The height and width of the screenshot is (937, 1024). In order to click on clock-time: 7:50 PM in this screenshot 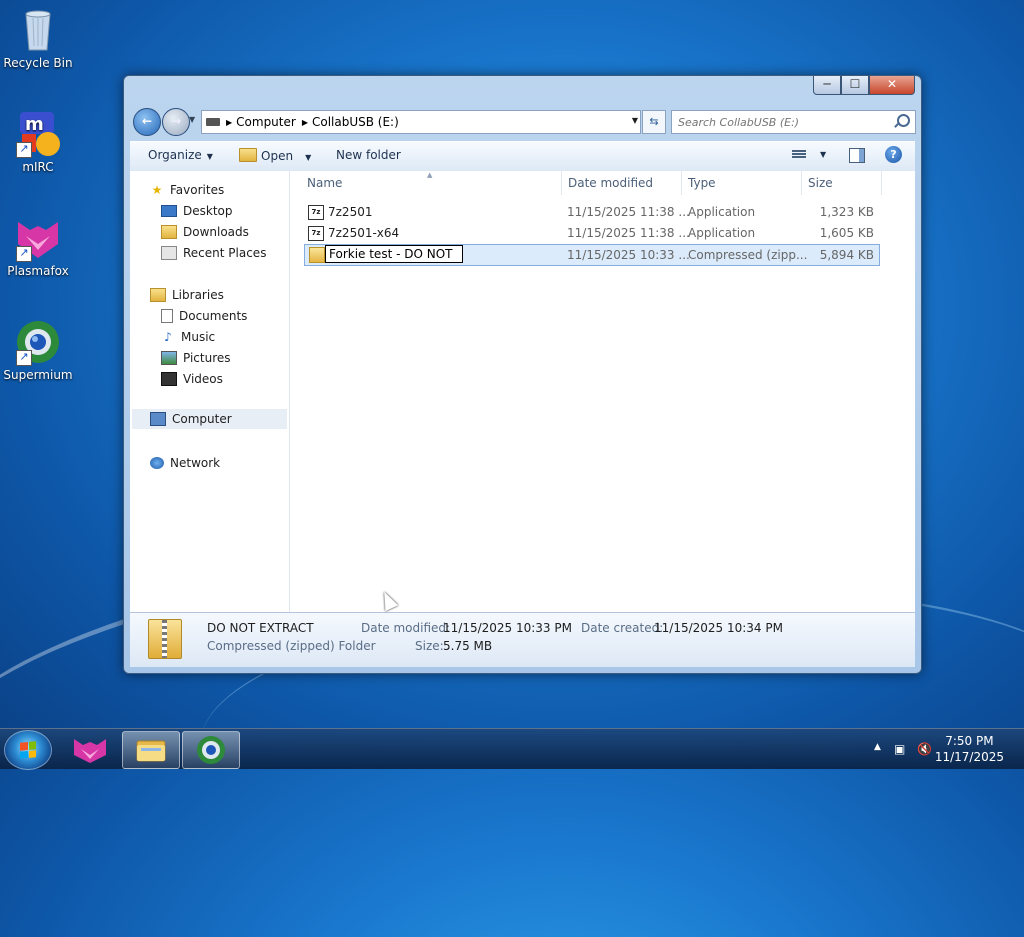, I will do `click(969, 741)`.